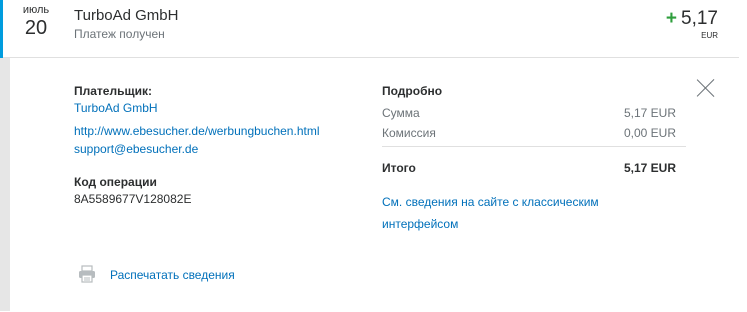 This screenshot has width=747, height=312. I want to click on transaction-amount: +5,17 EUR, so click(692, 24).